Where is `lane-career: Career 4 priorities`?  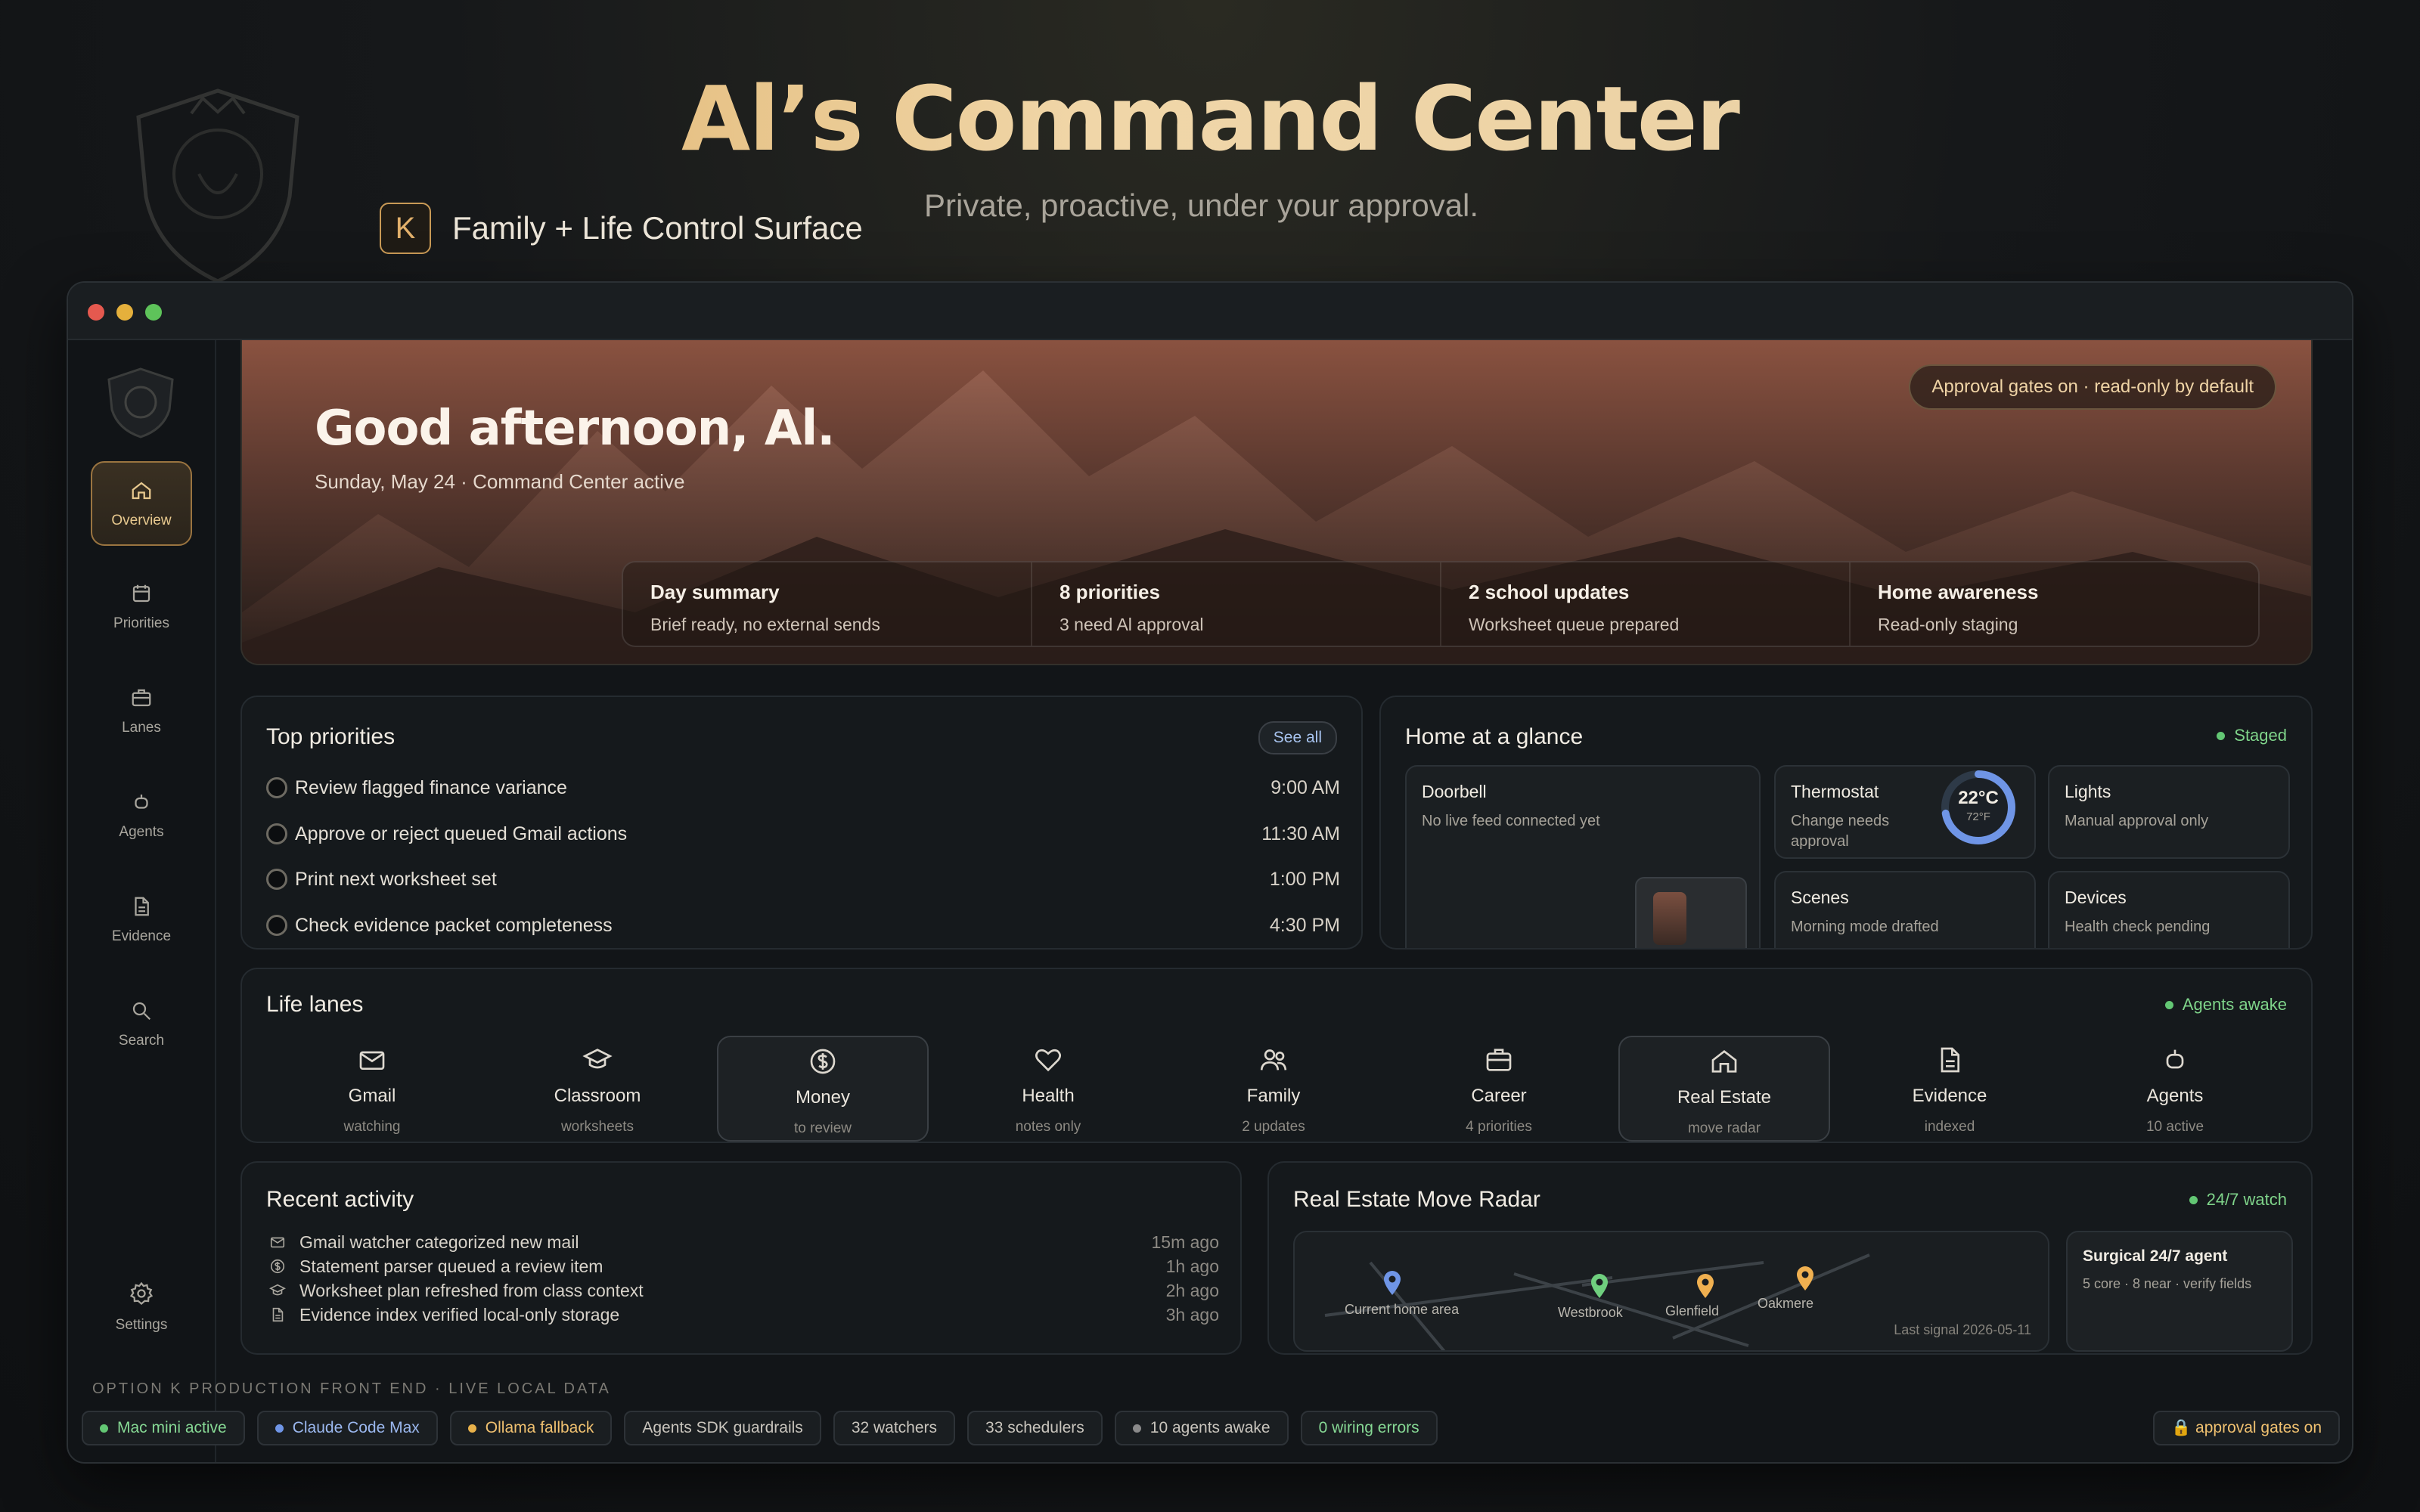 lane-career: Career 4 priorities is located at coordinates (1499, 1089).